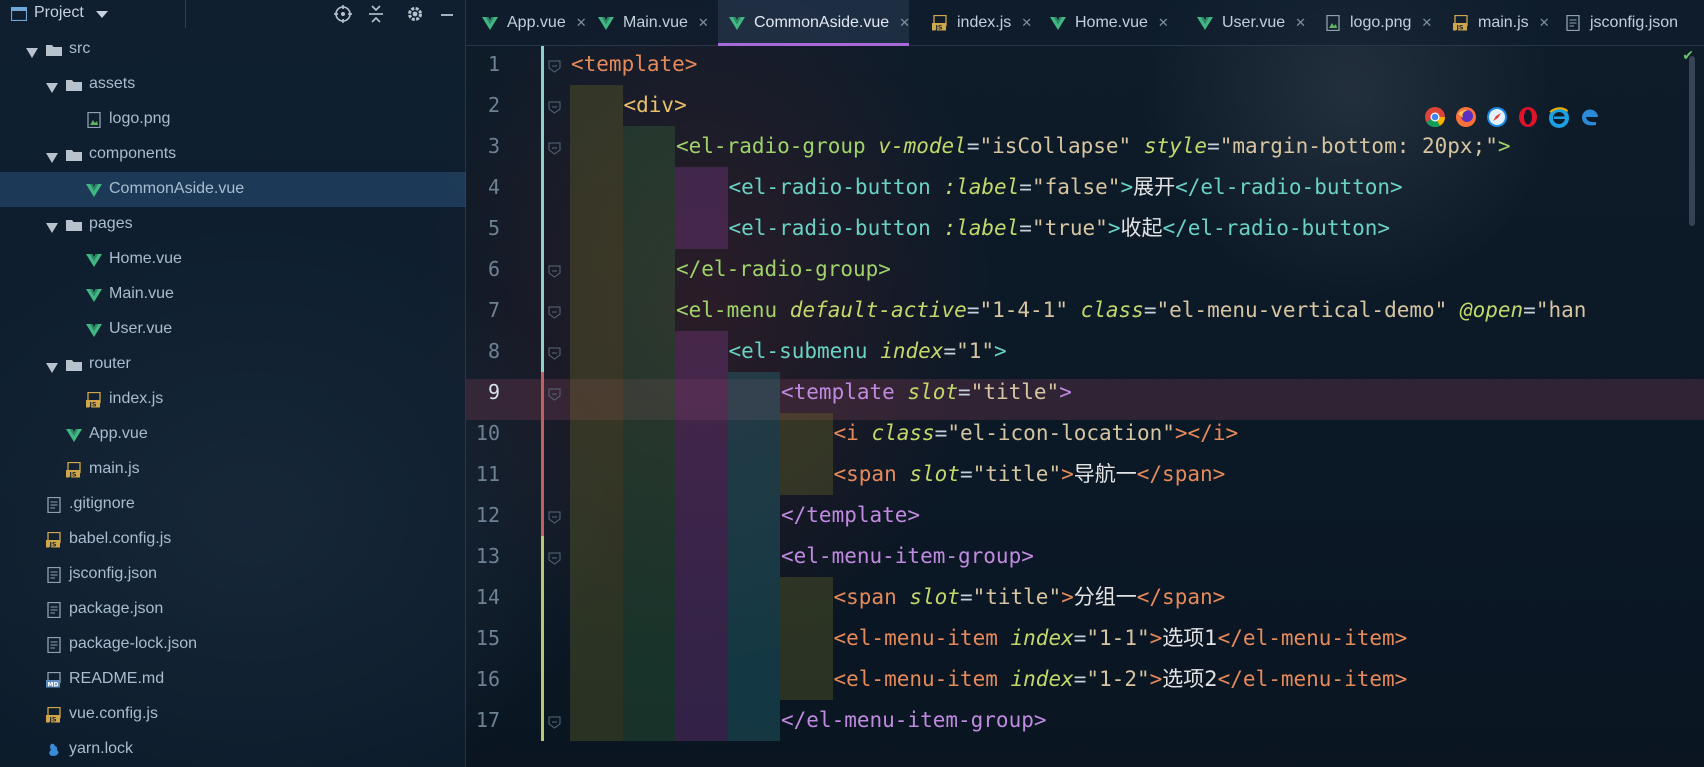 Image resolution: width=1704 pixels, height=767 pixels. I want to click on tab-main-js: JS main.js ✕, so click(1498, 23).